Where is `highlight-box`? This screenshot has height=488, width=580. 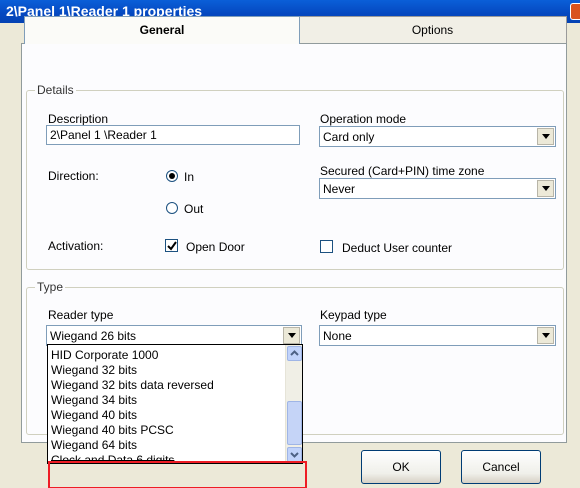 highlight-box is located at coordinates (177, 474).